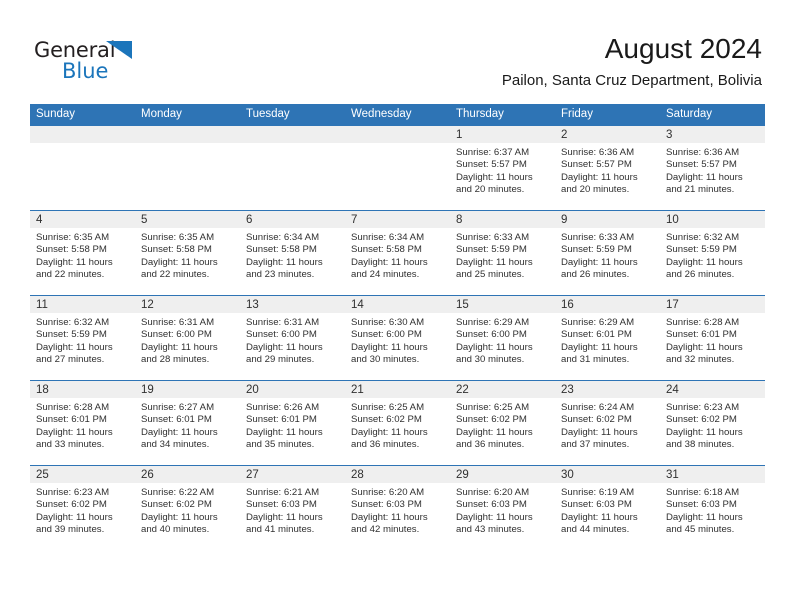 This screenshot has height=612, width=792. Describe the element at coordinates (595, 445) in the screenshot. I see `daylight-text-line2: and 37 minutes.` at that location.